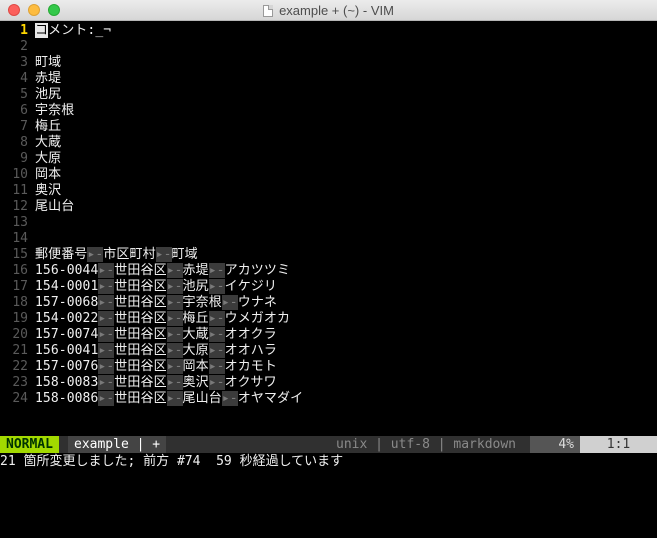 This screenshot has height=538, width=657. Describe the element at coordinates (48, 190) in the screenshot. I see `line-text: 奥沢` at that location.